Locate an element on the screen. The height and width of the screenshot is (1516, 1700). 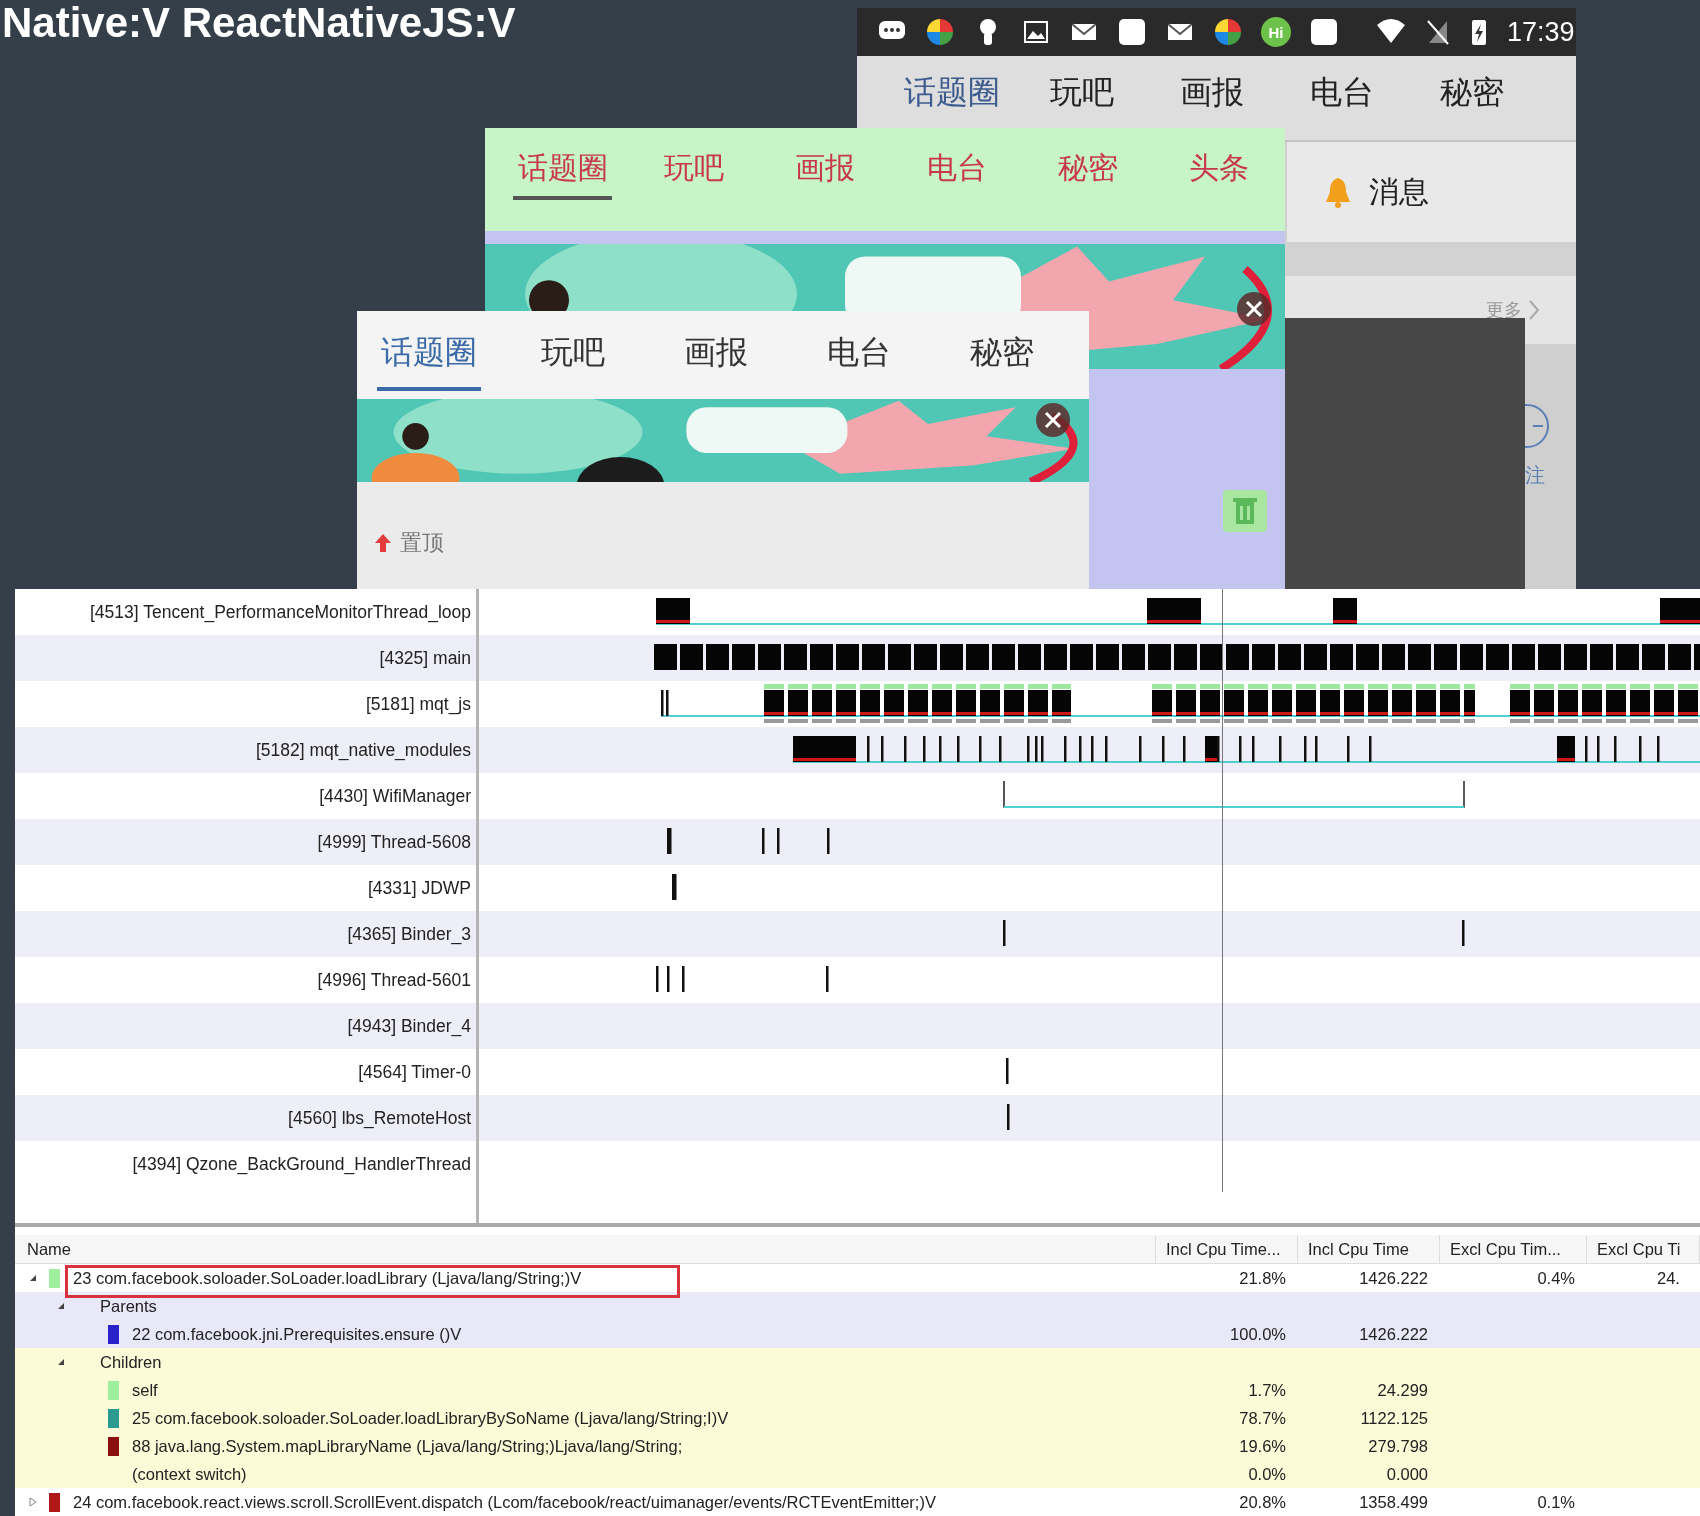
table-cell-text: 0.1% is located at coordinates (1556, 1502).